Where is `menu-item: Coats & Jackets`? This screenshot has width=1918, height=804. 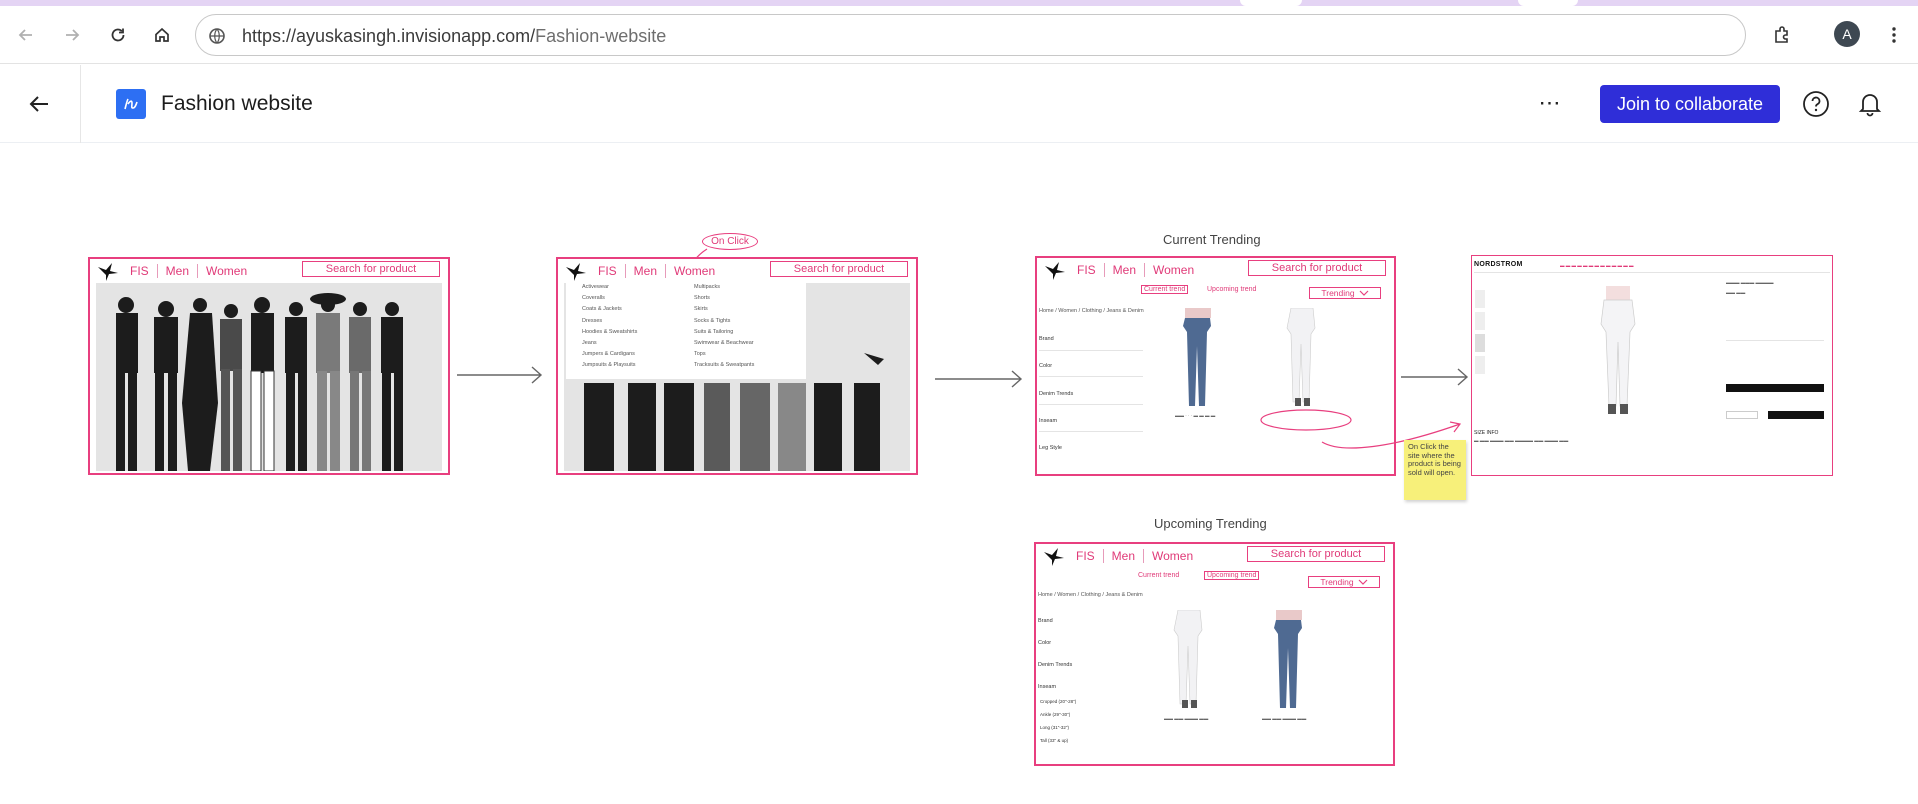
menu-item: Coats & Jackets is located at coordinates (609, 311).